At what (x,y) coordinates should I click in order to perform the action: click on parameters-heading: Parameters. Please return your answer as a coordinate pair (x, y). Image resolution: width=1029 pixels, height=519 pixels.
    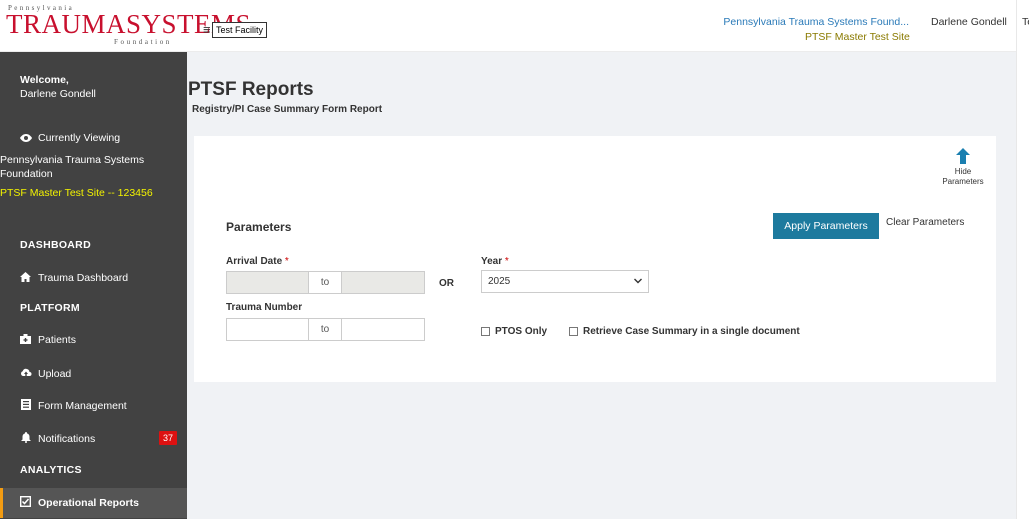
    Looking at the image, I should click on (259, 227).